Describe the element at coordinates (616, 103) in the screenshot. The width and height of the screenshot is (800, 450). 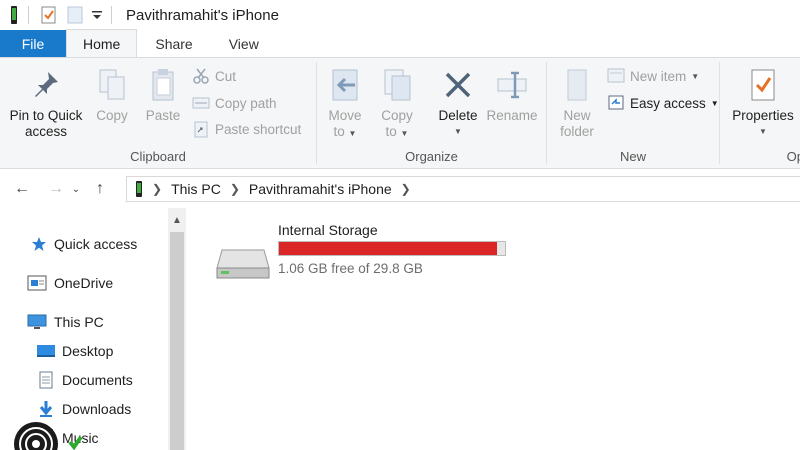
I see `easy-access-icon` at that location.